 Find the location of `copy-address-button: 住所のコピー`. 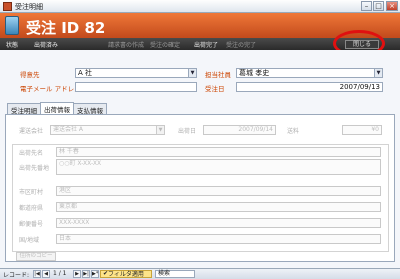

copy-address-button: 住所のコピー is located at coordinates (36, 256).